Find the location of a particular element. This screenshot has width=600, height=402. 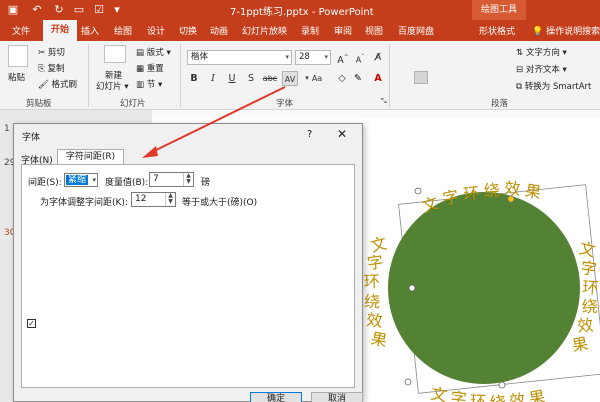

tab-shape-format: 形状格式 is located at coordinates (497, 30).